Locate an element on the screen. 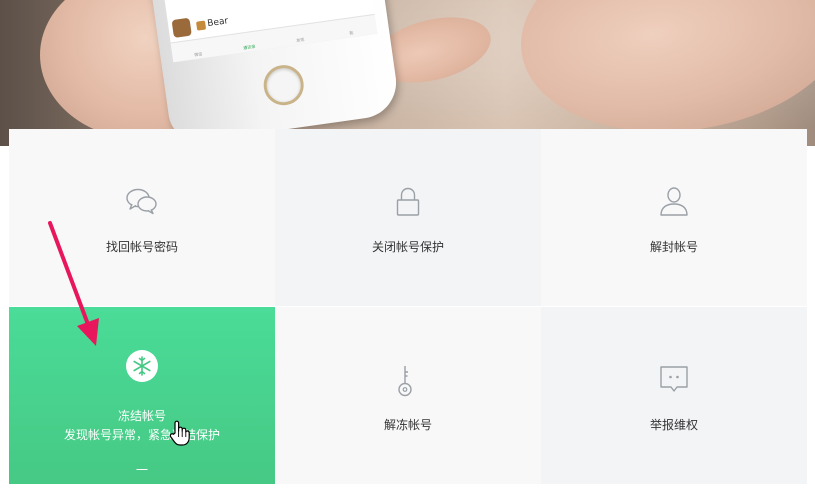 The height and width of the screenshot is (494, 815). phone-tab-chats: 微信 is located at coordinates (198, 54).